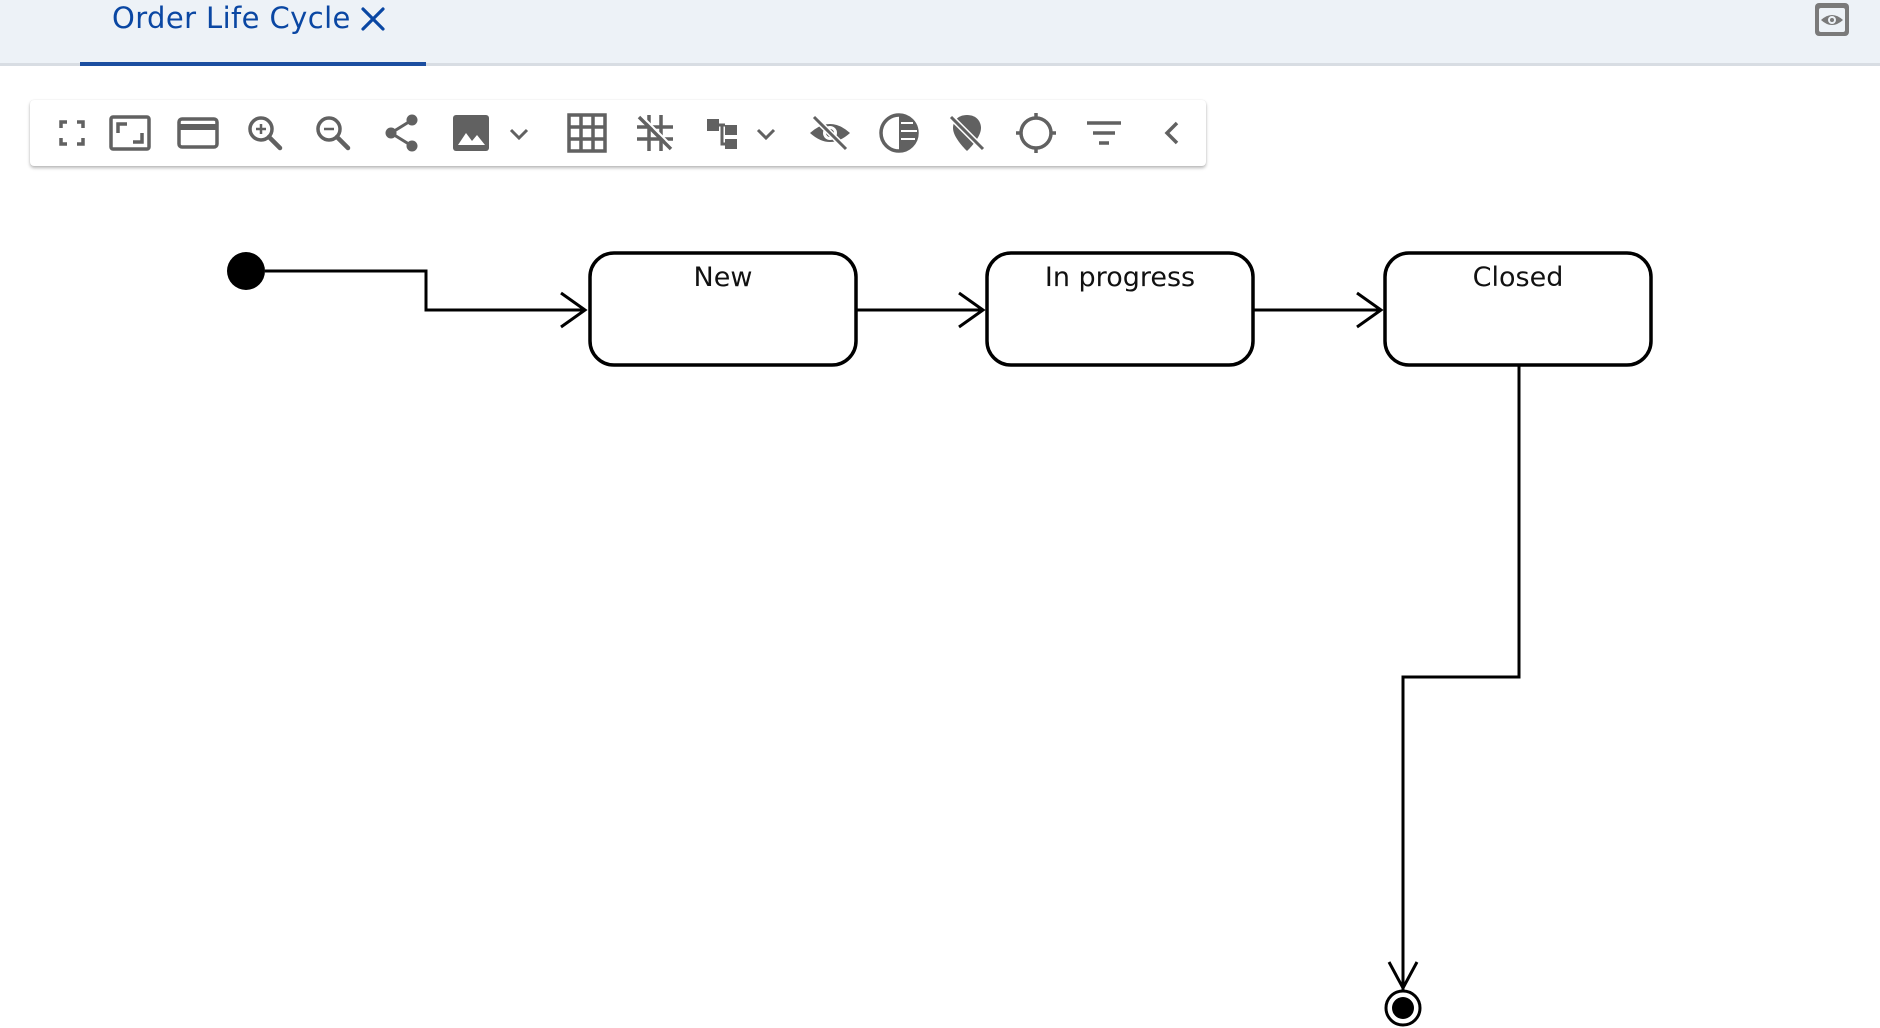 This screenshot has width=1880, height=1028. I want to click on pin-off-icon, so click(967, 133).